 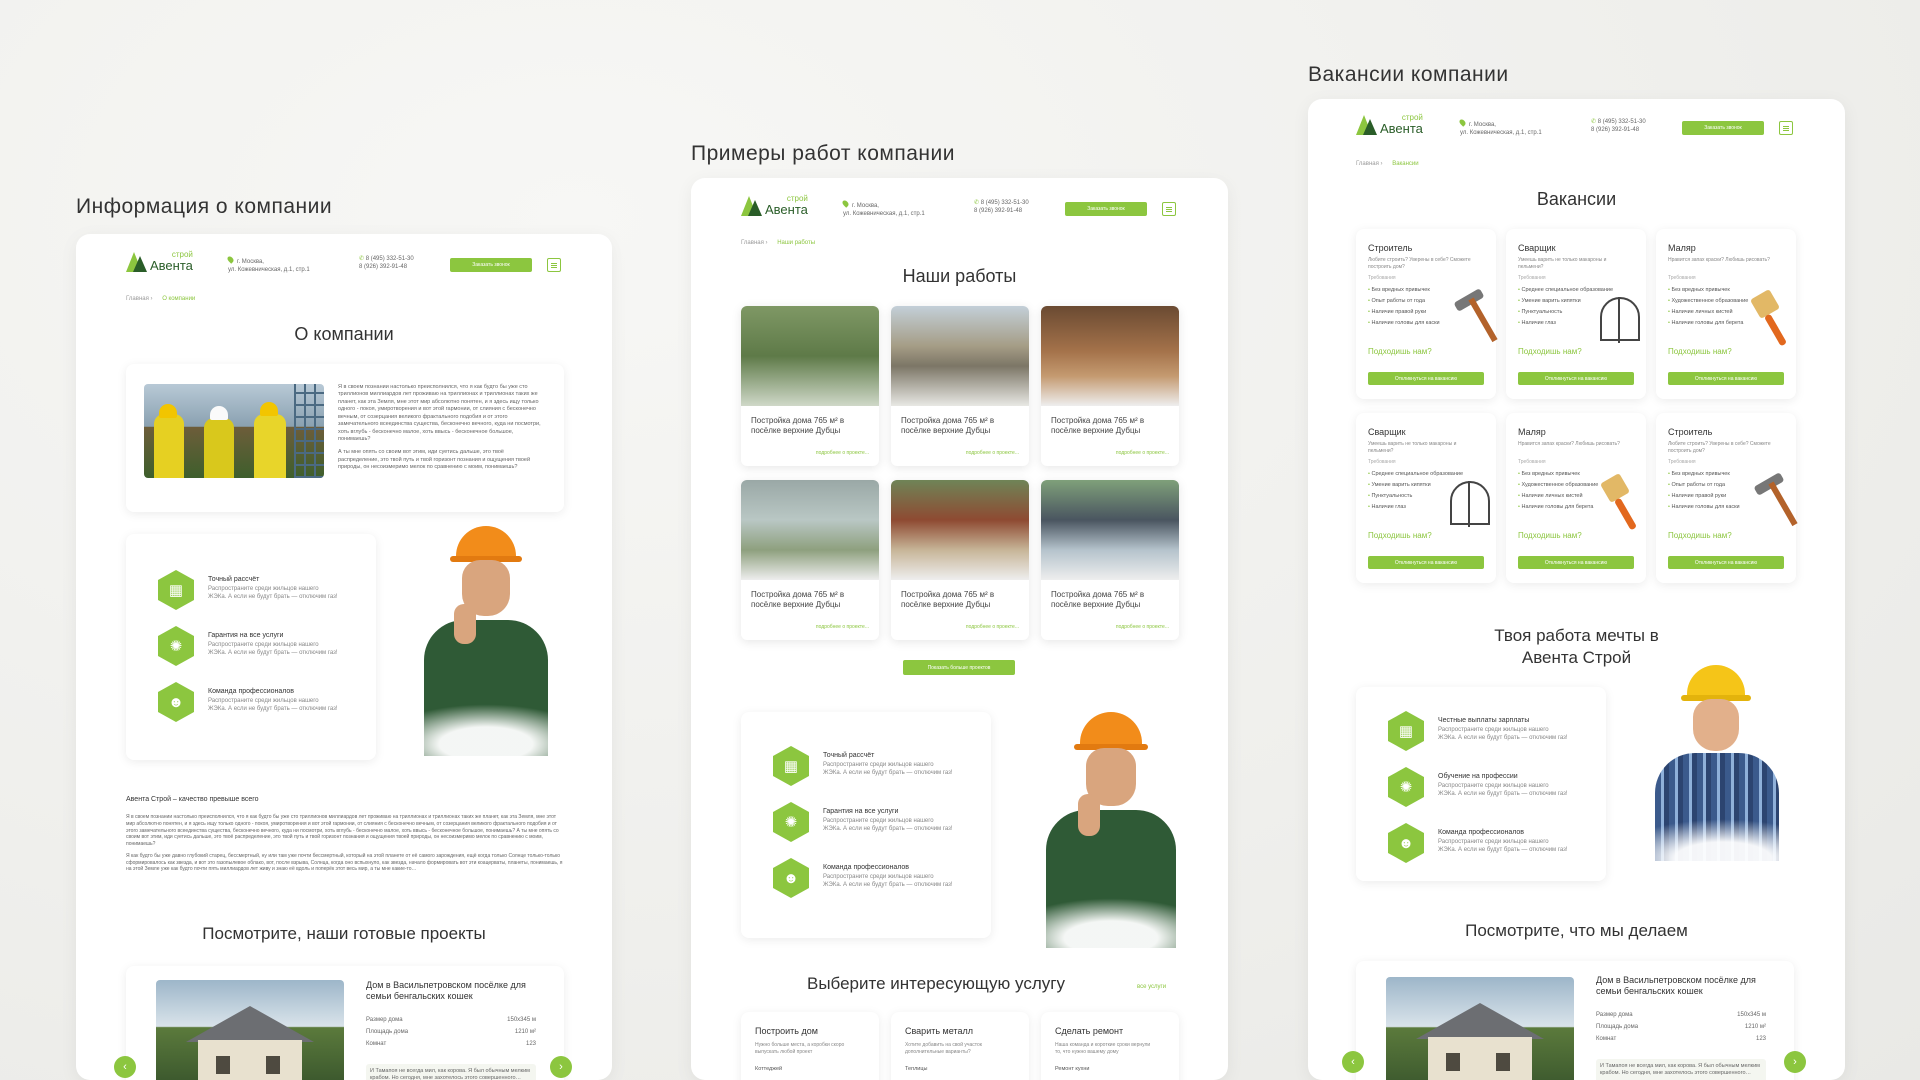 What do you see at coordinates (778, 243) in the screenshot?
I see `breadcrumb: Главная › Наши работы` at bounding box center [778, 243].